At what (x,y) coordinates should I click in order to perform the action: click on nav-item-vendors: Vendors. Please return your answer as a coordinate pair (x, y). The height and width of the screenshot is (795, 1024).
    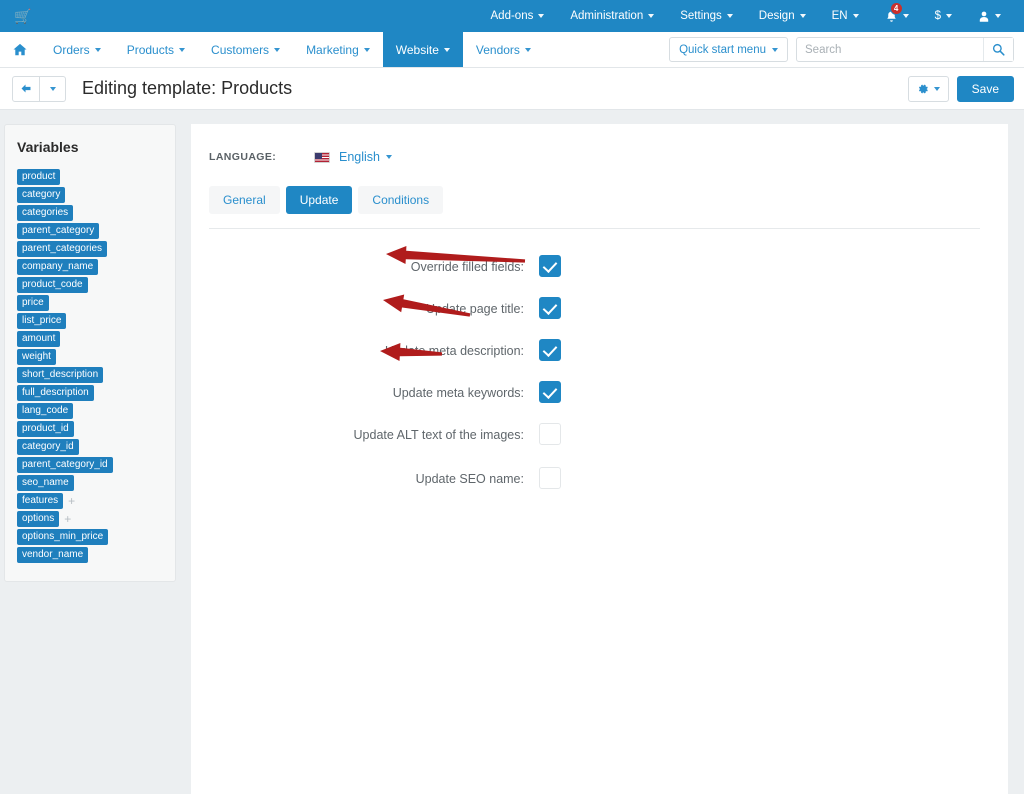
    Looking at the image, I should click on (503, 49).